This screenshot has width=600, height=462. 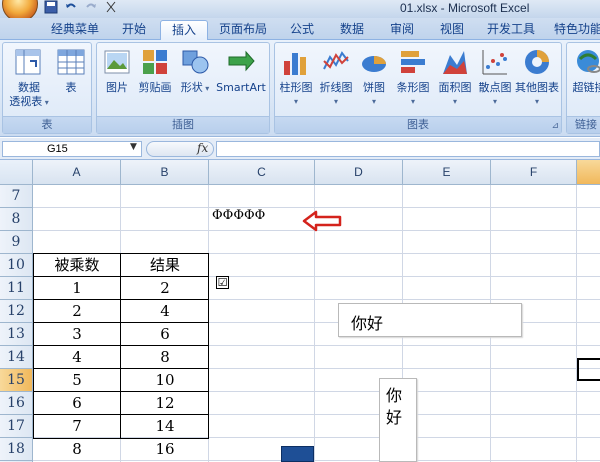 What do you see at coordinates (374, 78) in the screenshot?
I see `pie-chart-button: 饼图 ▾` at bounding box center [374, 78].